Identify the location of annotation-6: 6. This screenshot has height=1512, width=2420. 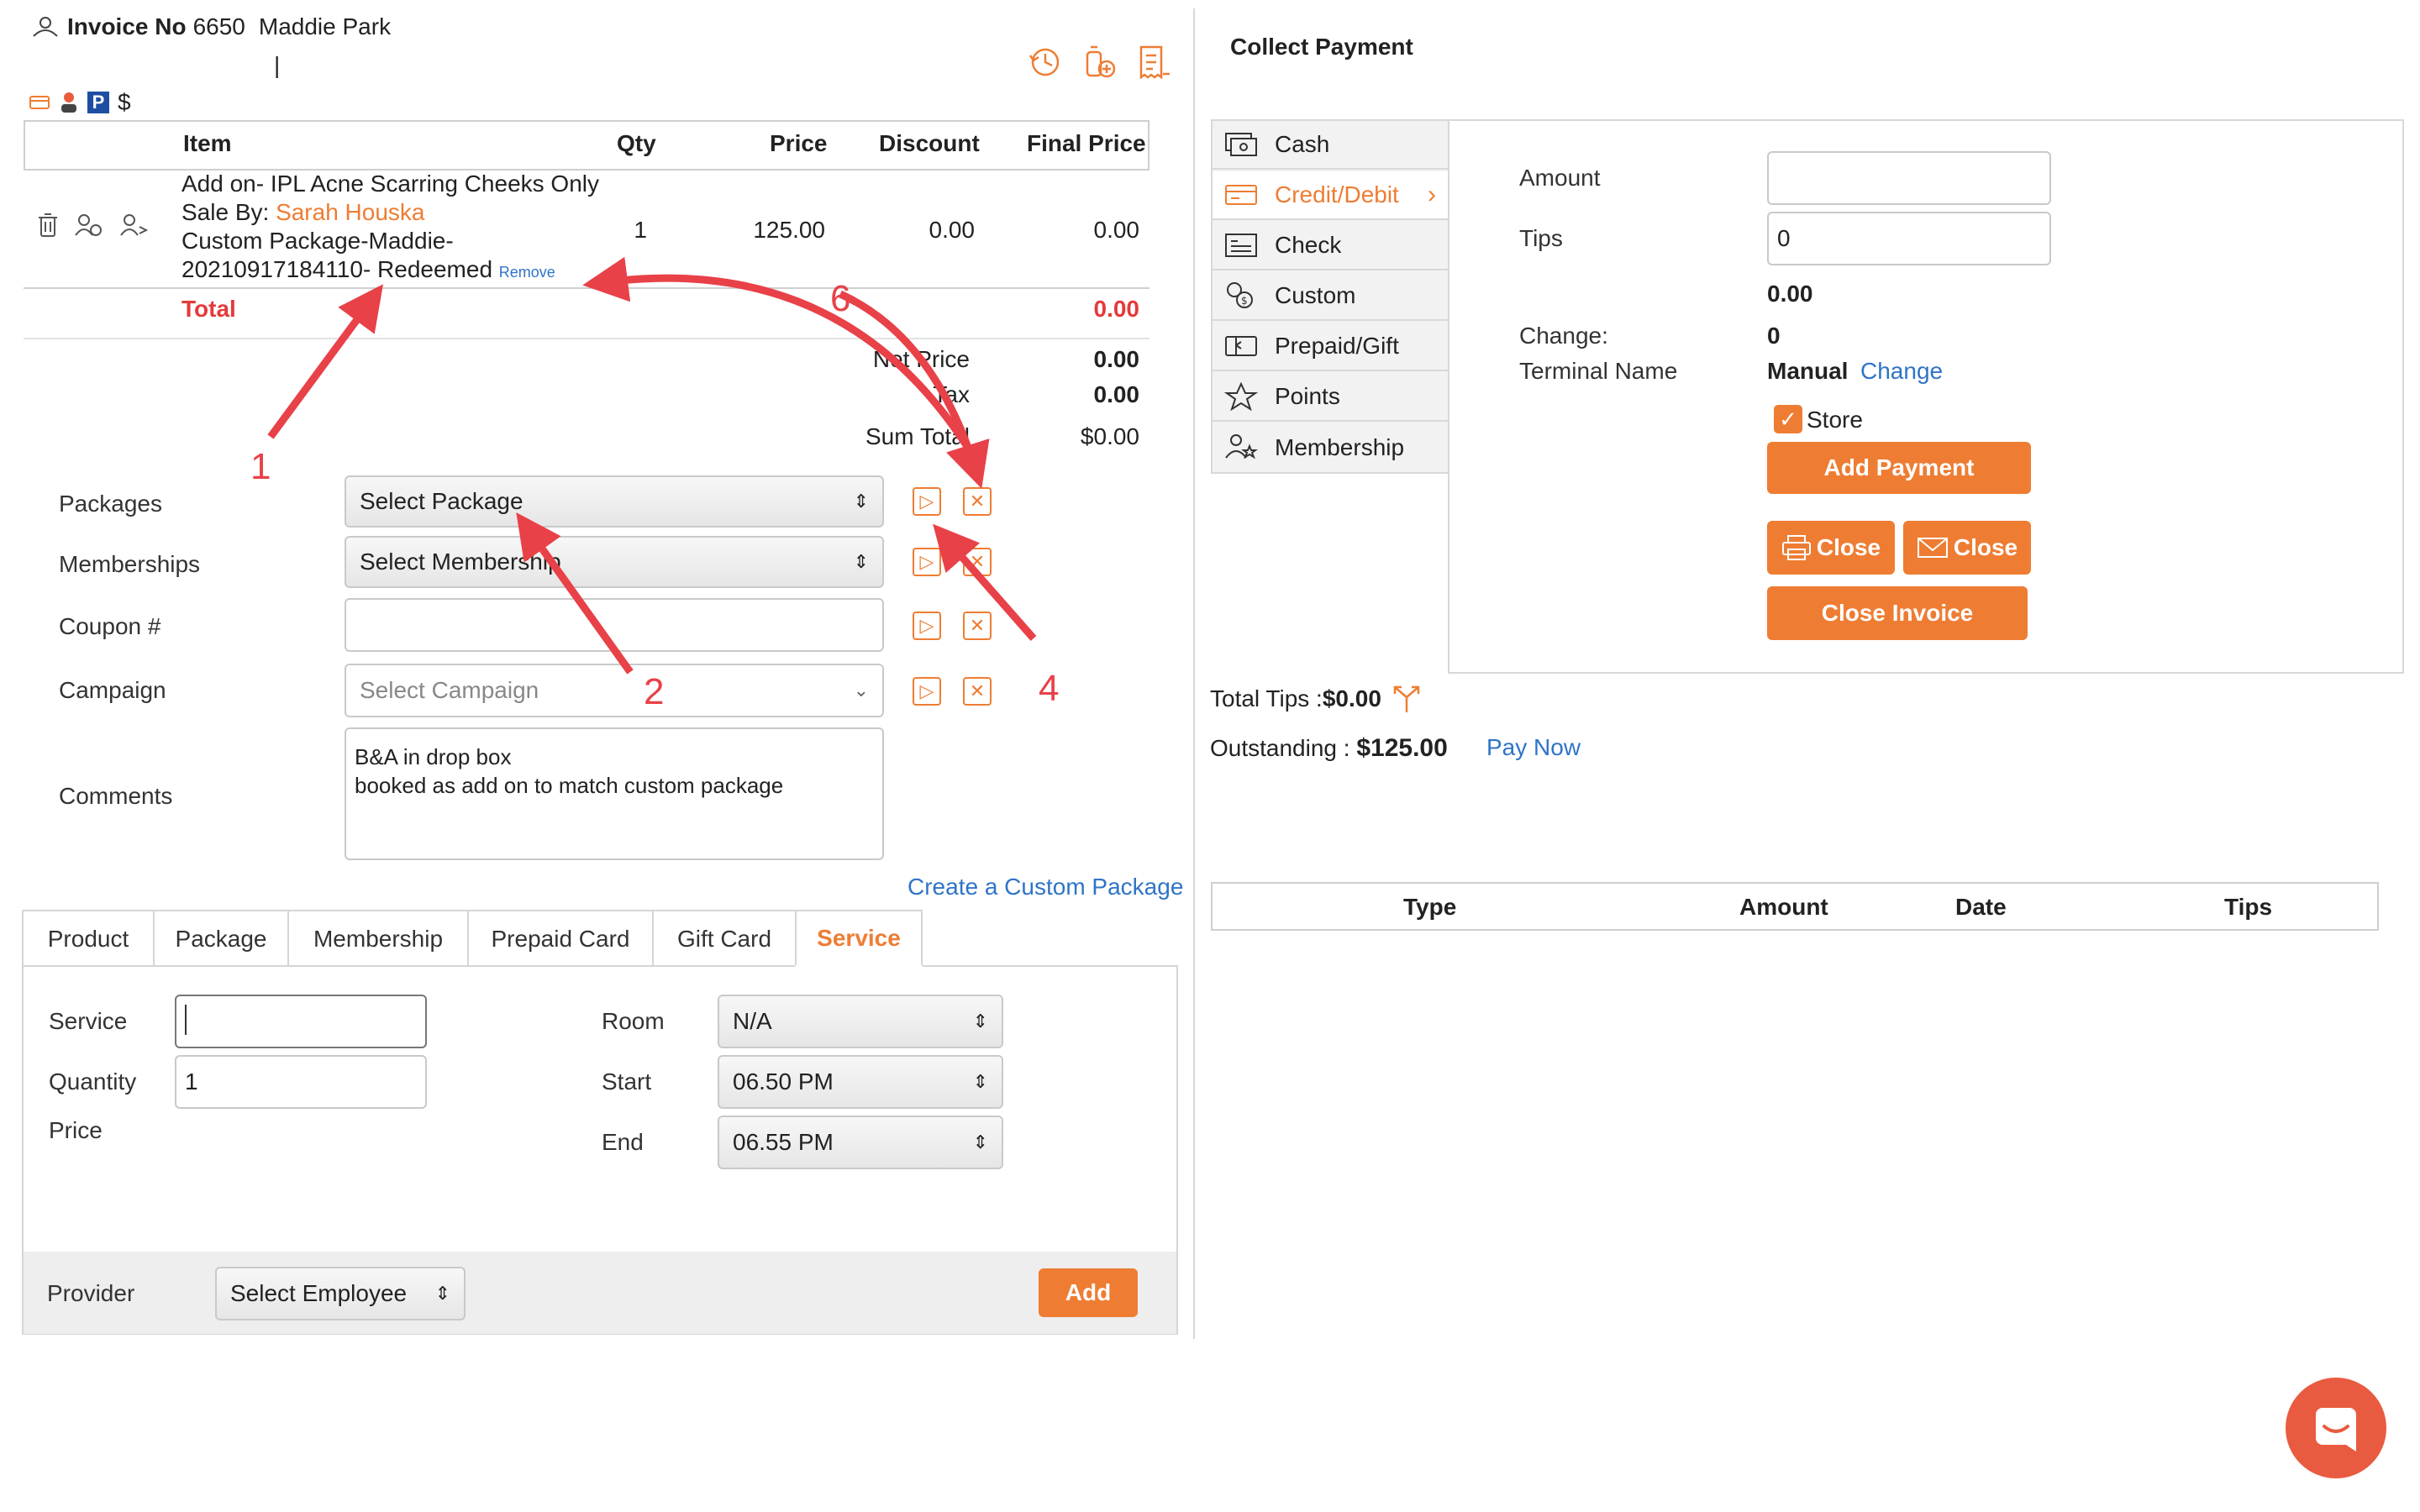
(840, 298).